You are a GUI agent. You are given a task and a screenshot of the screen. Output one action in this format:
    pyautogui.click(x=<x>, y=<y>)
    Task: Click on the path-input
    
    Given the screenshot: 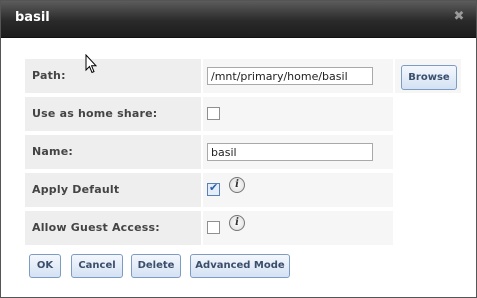 What is the action you would take?
    pyautogui.click(x=290, y=76)
    